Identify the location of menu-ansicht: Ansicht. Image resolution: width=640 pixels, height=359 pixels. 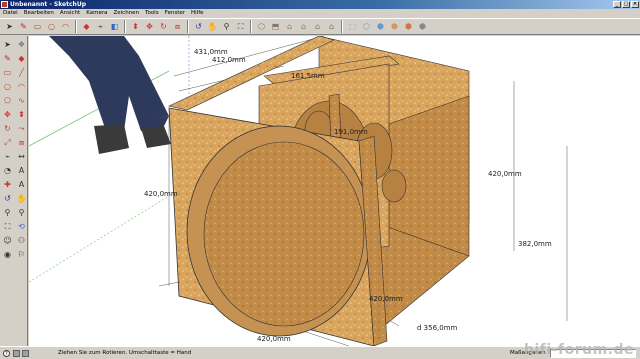
(70, 13).